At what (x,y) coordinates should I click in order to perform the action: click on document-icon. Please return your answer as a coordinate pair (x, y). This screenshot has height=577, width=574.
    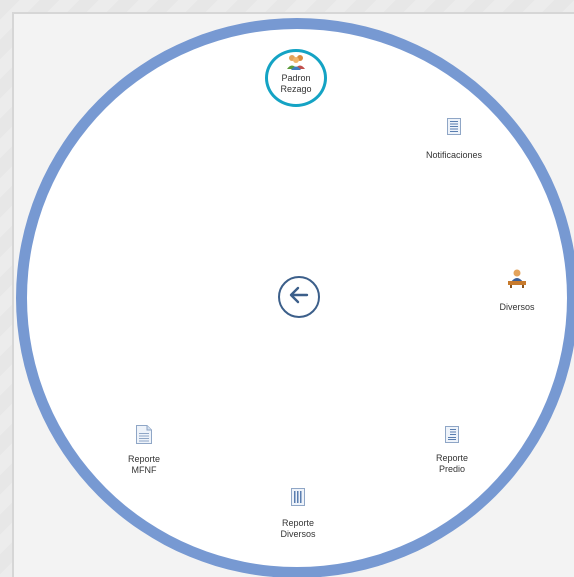
    Looking at the image, I should click on (144, 434).